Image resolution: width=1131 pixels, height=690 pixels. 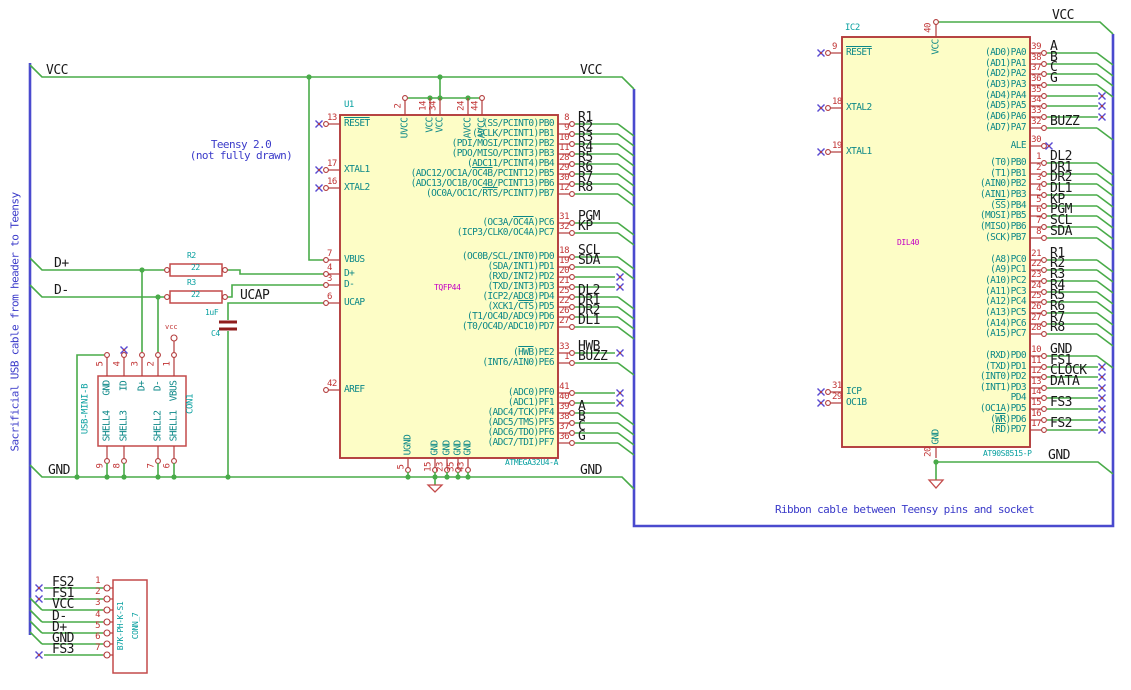 I want to click on pin-number: 19, so click(x=564, y=261).